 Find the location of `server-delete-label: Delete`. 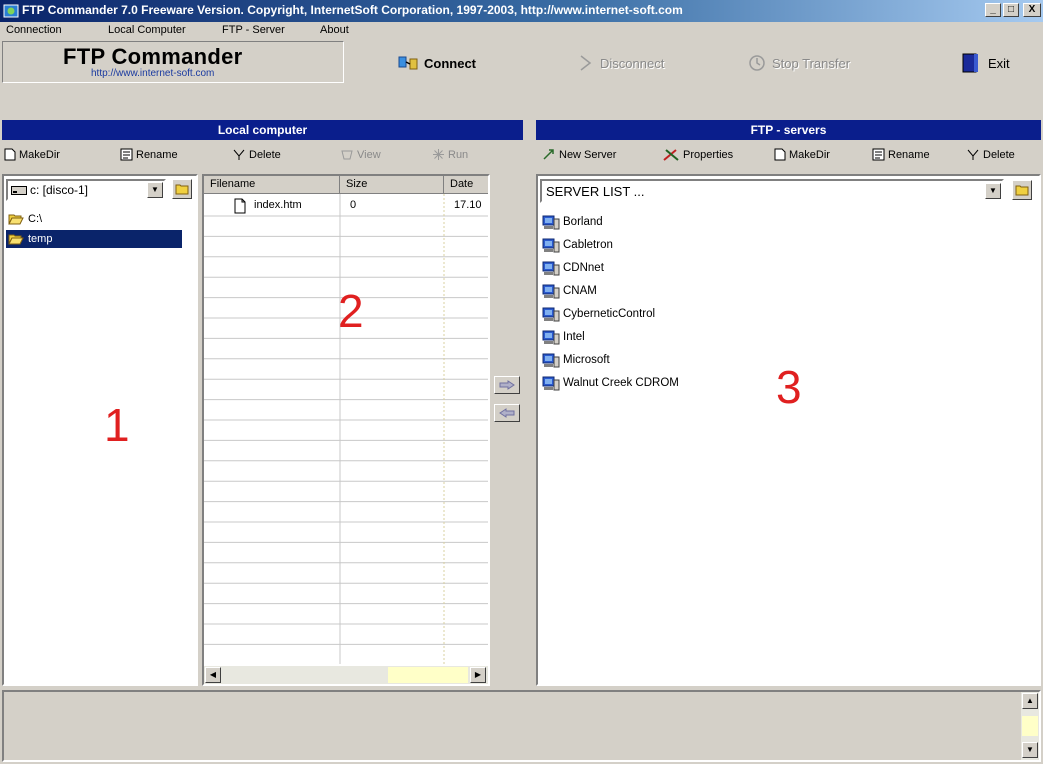

server-delete-label: Delete is located at coordinates (999, 154).